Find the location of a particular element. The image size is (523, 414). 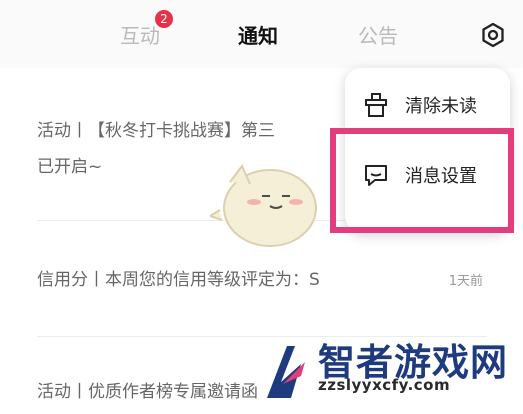

highlight-box is located at coordinates (422, 180).